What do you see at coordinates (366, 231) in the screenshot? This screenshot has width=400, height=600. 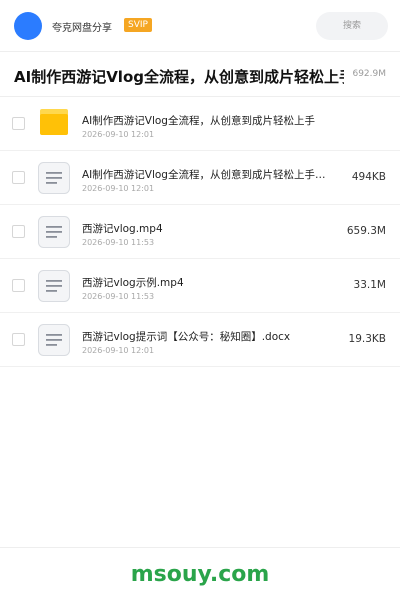 I see `file-size: 659.3M` at bounding box center [366, 231].